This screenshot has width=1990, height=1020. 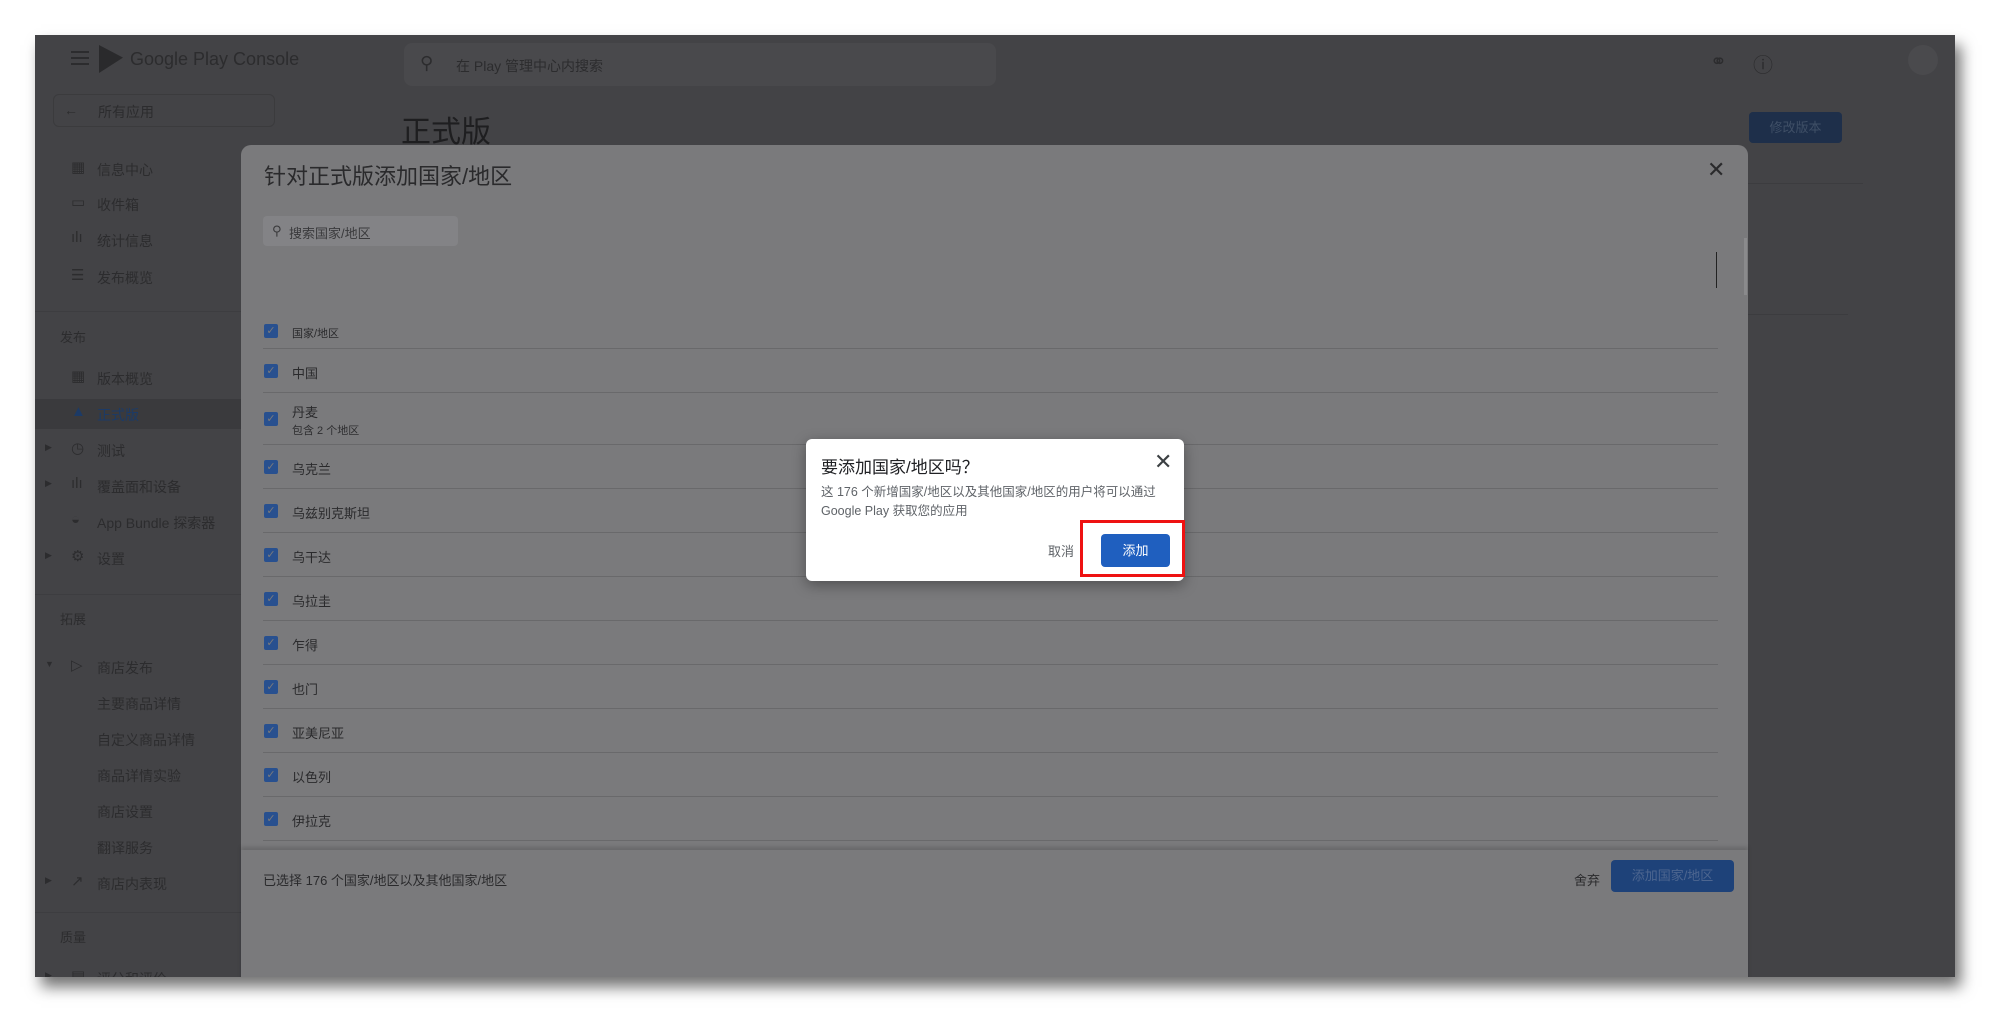 I want to click on select-all-checkbox: ✓, so click(x=271, y=331).